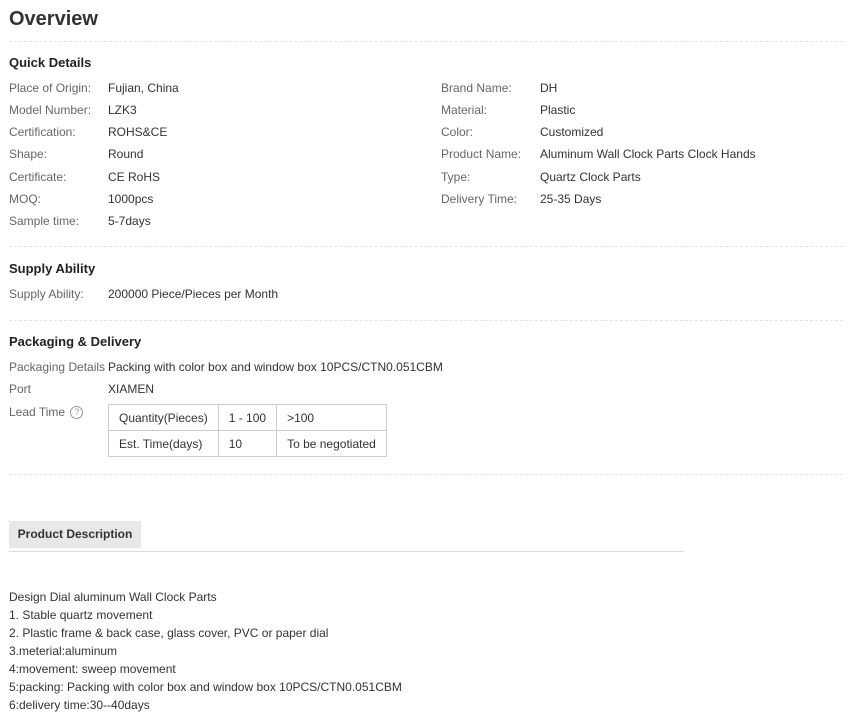 Image resolution: width=852 pixels, height=726 pixels. I want to click on certificate-value: CE RoHS, so click(134, 177).